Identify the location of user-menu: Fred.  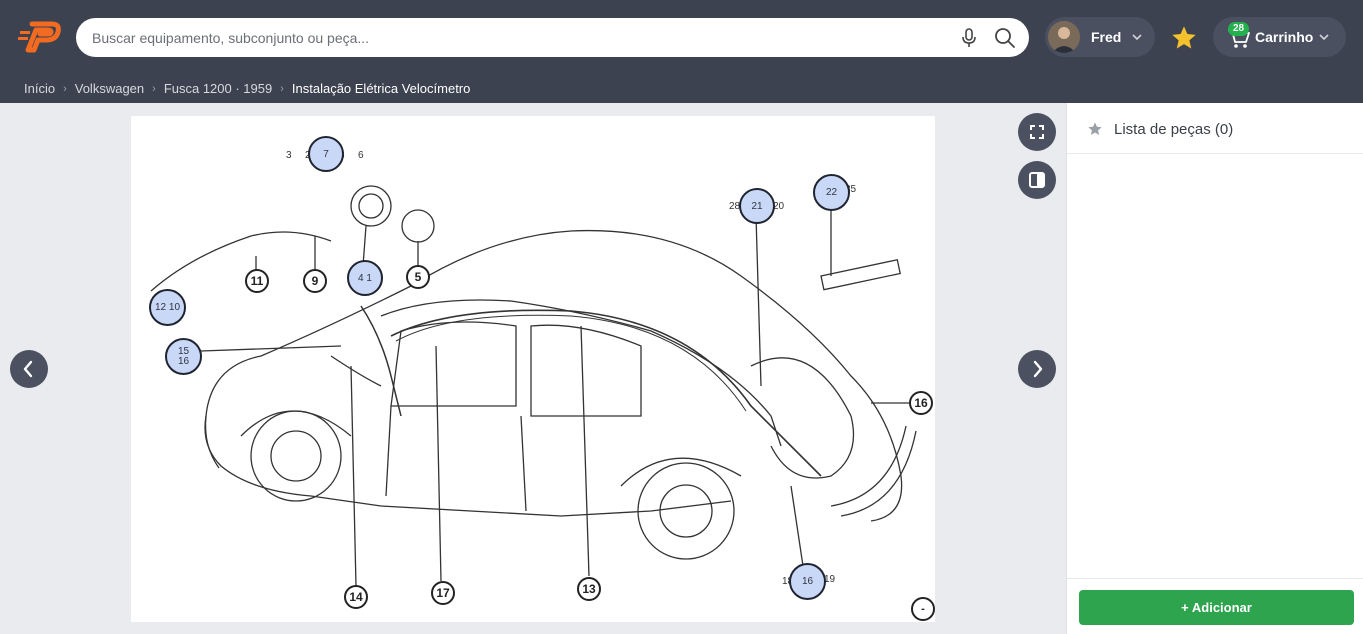
(1100, 37).